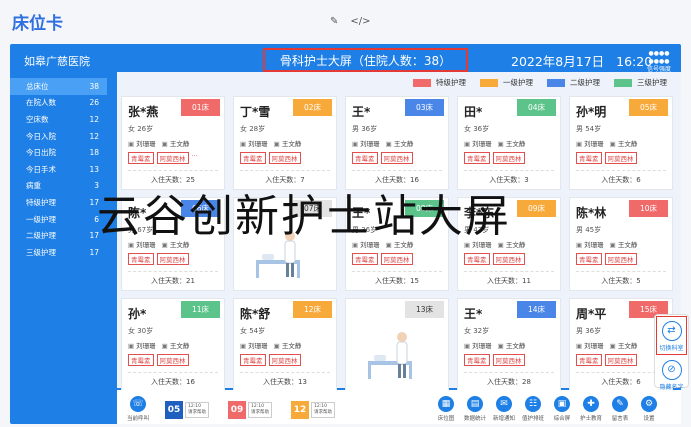 Image resolution: width=691 pixels, height=427 pixels. I want to click on bed-card: 14床王* 女 32岁 刘珊珊王文静 青霉素阿莫西林 入住天数：28, so click(509, 345).